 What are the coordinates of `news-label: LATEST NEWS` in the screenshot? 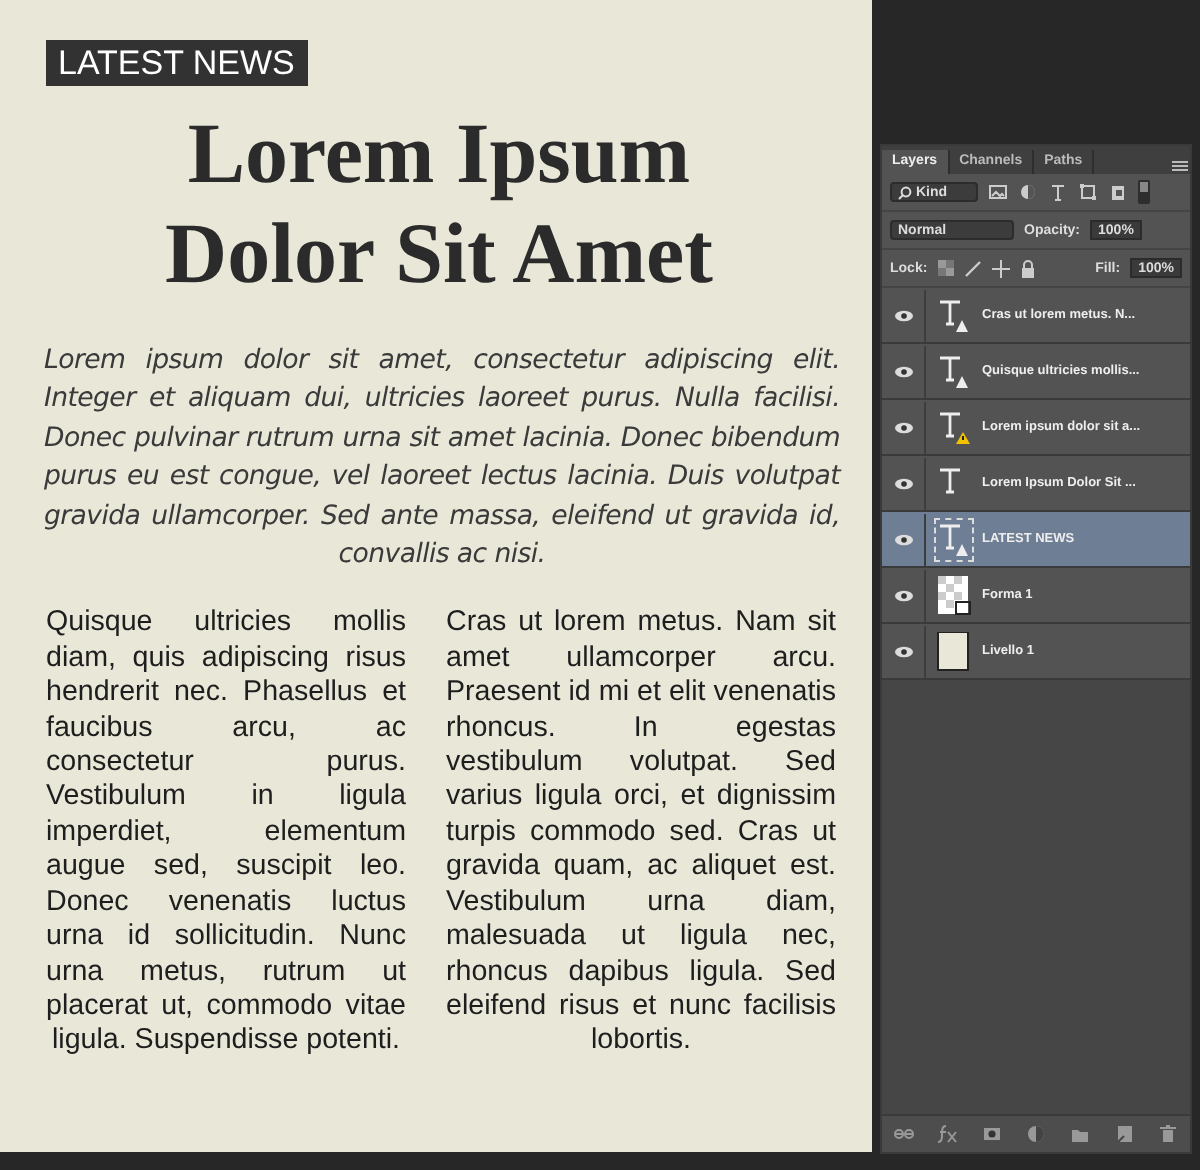 It's located at (177, 63).